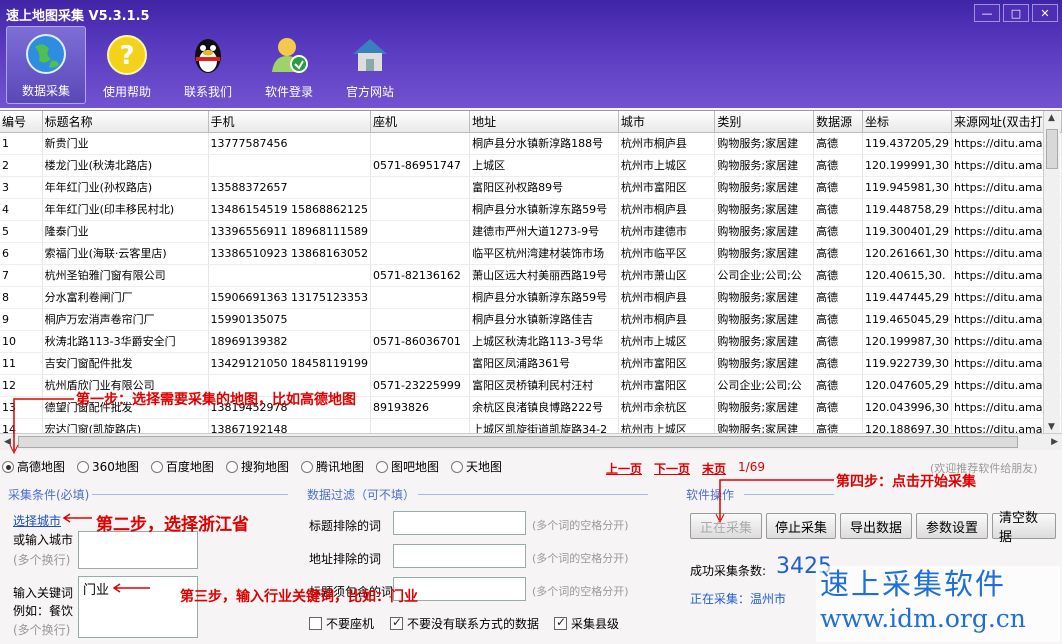 This screenshot has width=1062, height=644. Describe the element at coordinates (138, 550) in the screenshot. I see `city-textarea` at that location.